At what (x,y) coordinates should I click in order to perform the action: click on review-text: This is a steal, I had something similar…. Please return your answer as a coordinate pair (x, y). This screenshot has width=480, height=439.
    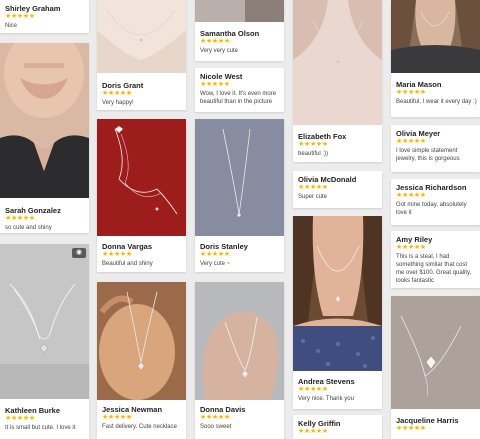
    Looking at the image, I should click on (434, 269).